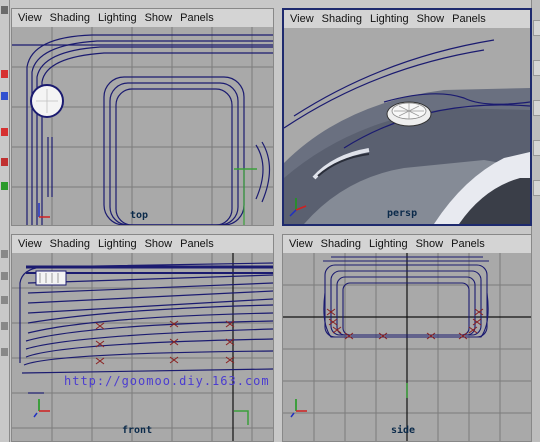 The image size is (540, 442). I want to click on select-tool-icon, so click(4, 10).